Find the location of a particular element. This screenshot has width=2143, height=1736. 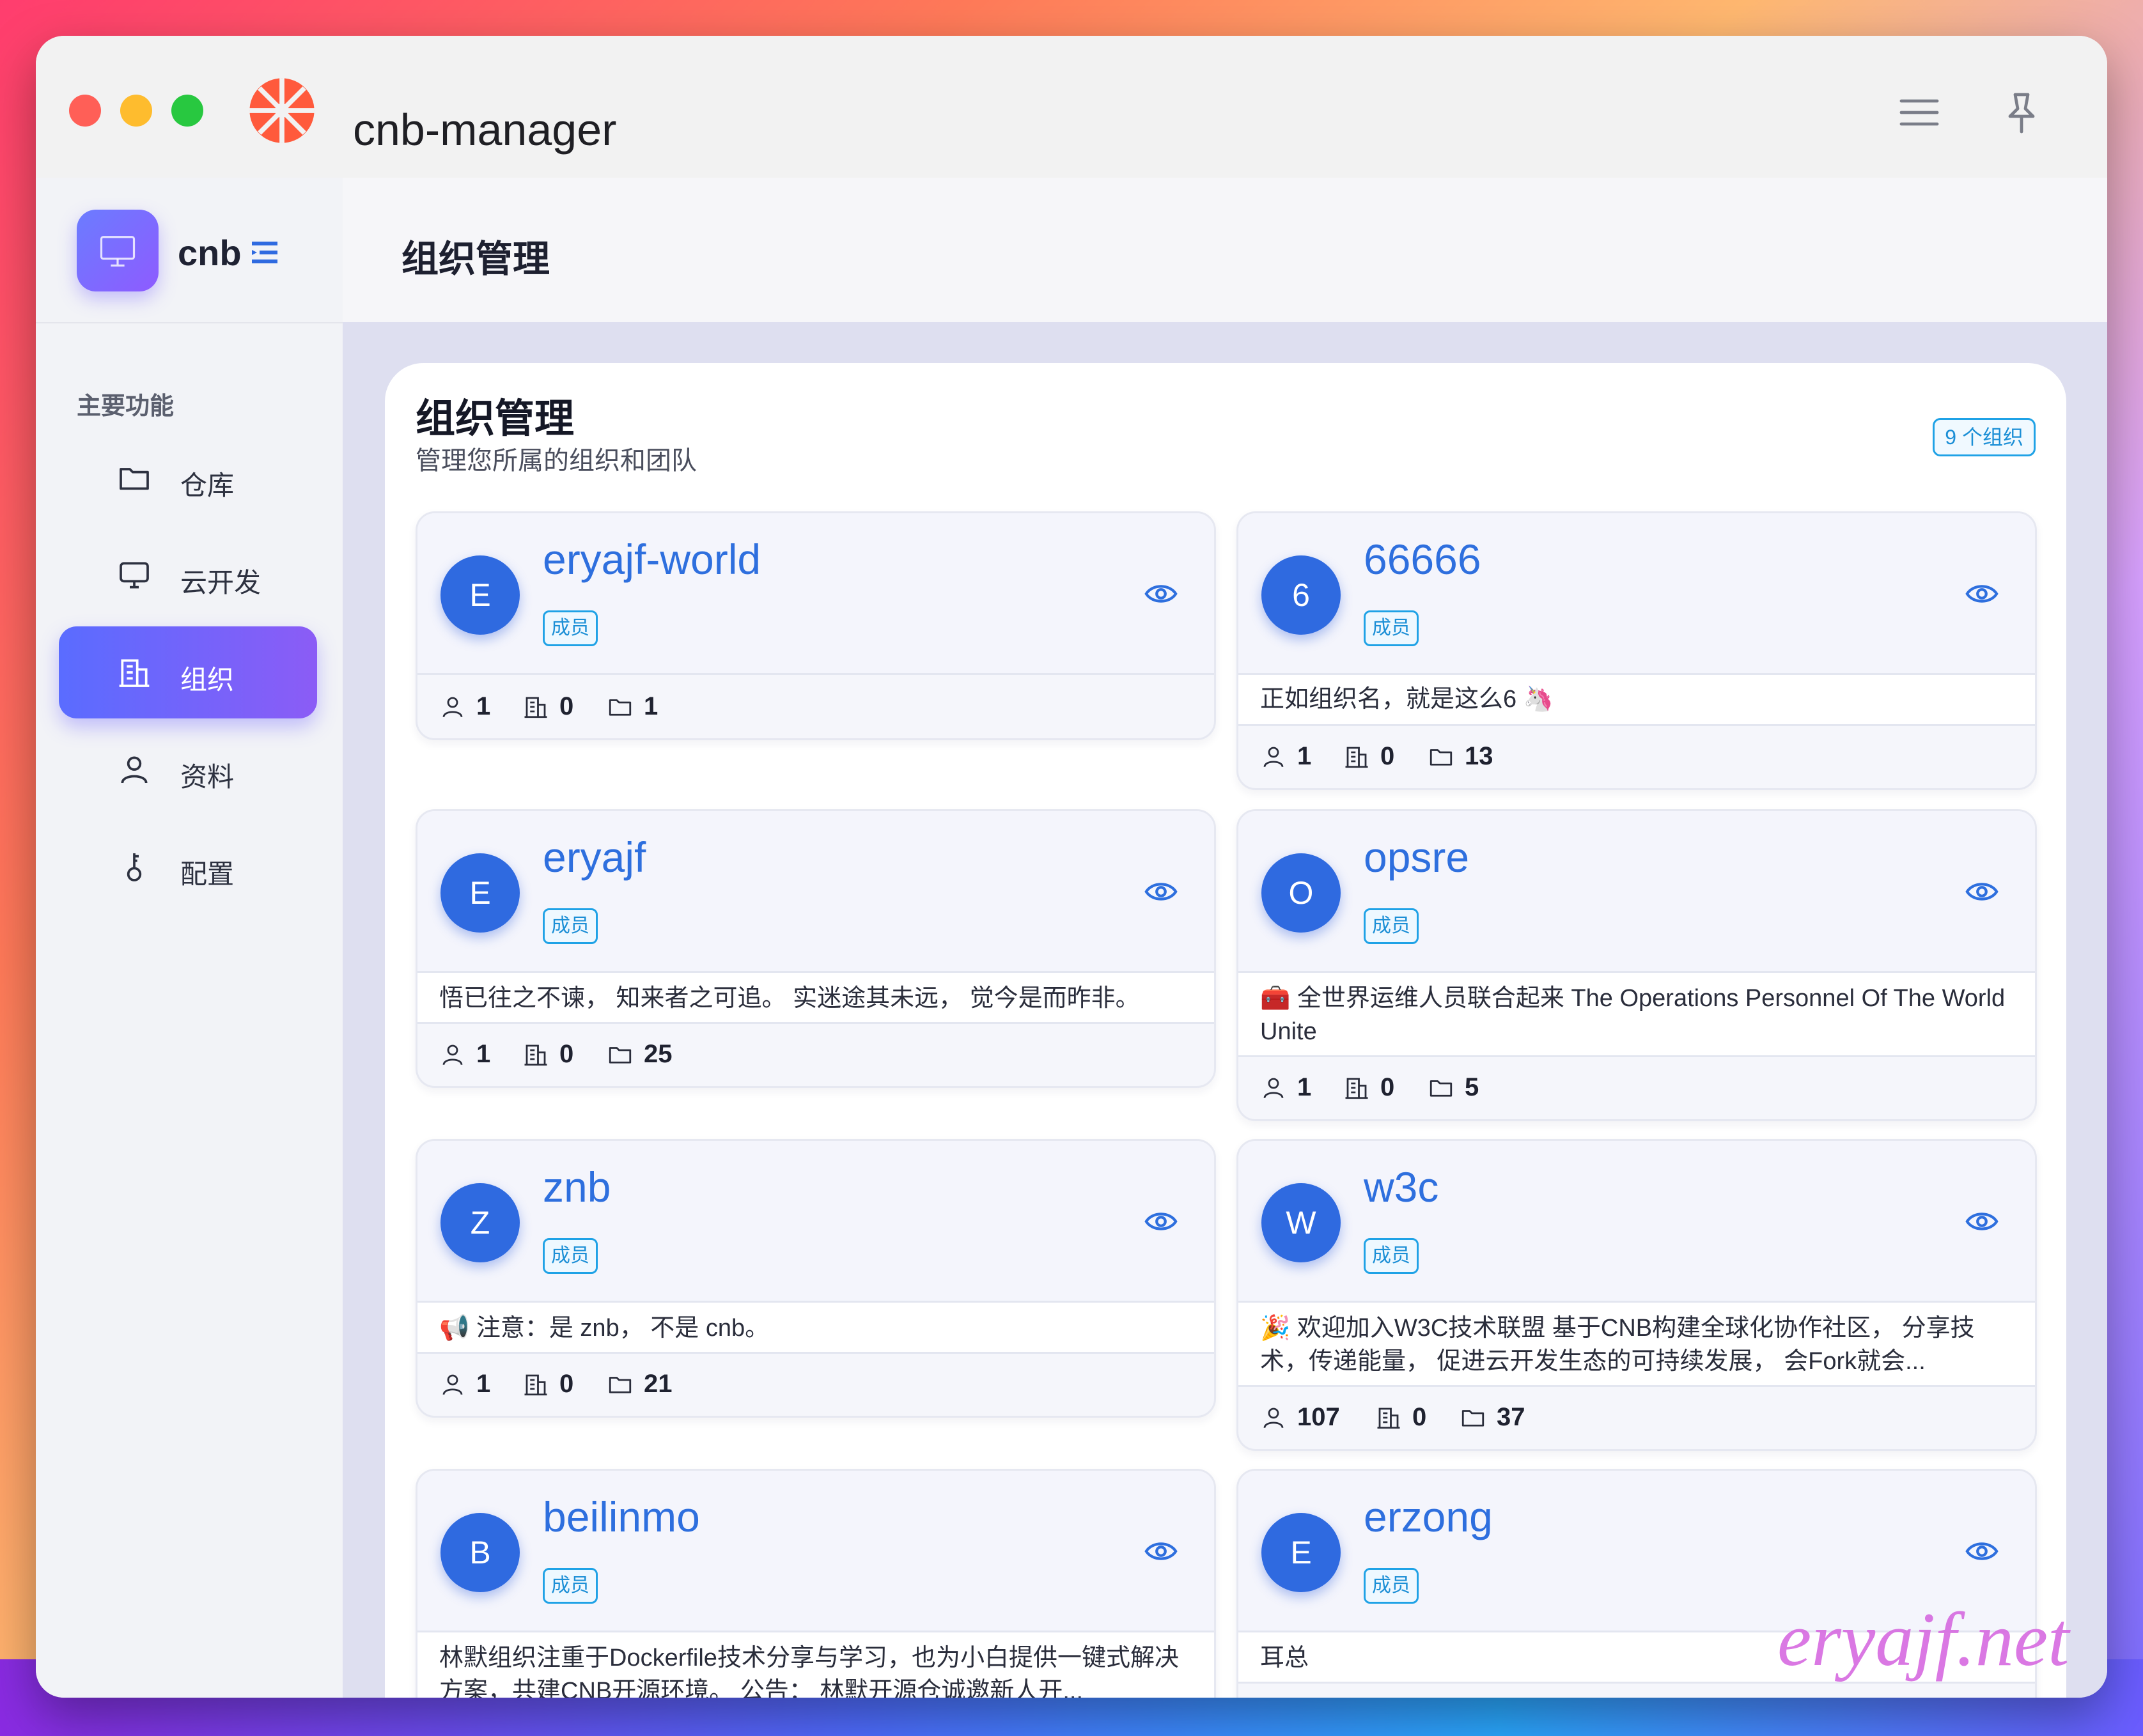

repos-count: 21 is located at coordinates (658, 1384).